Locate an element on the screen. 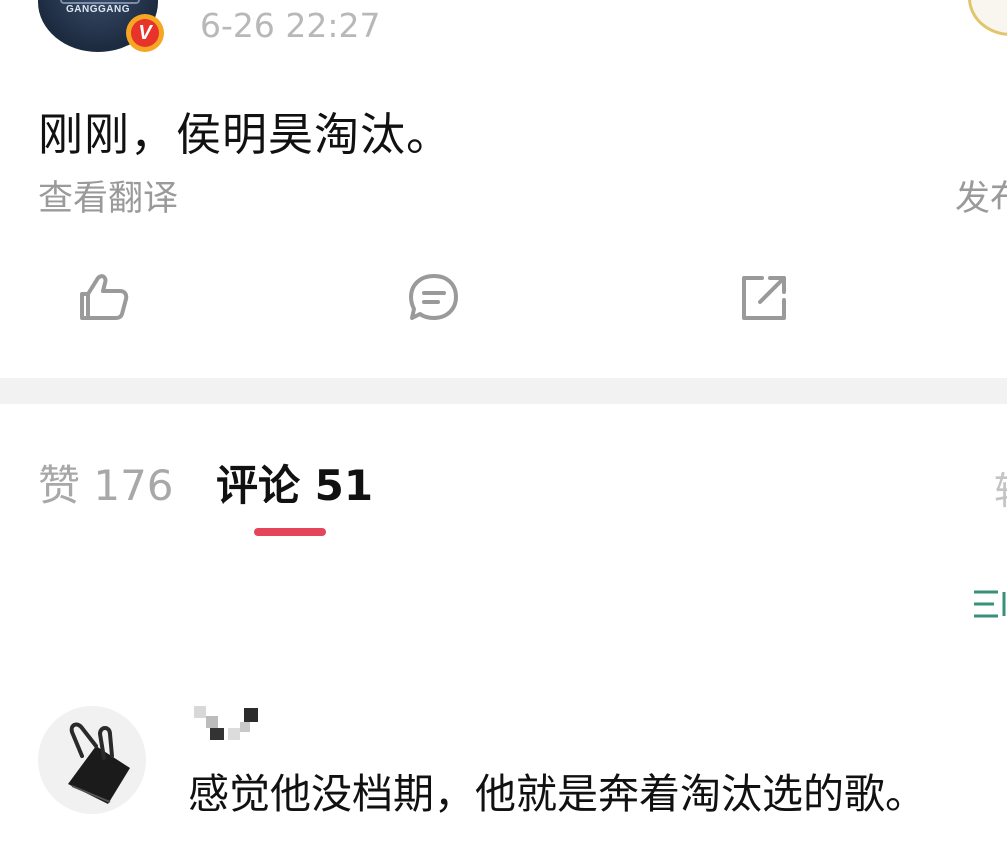 This screenshot has width=1007, height=853. comment-button is located at coordinates (434, 298).